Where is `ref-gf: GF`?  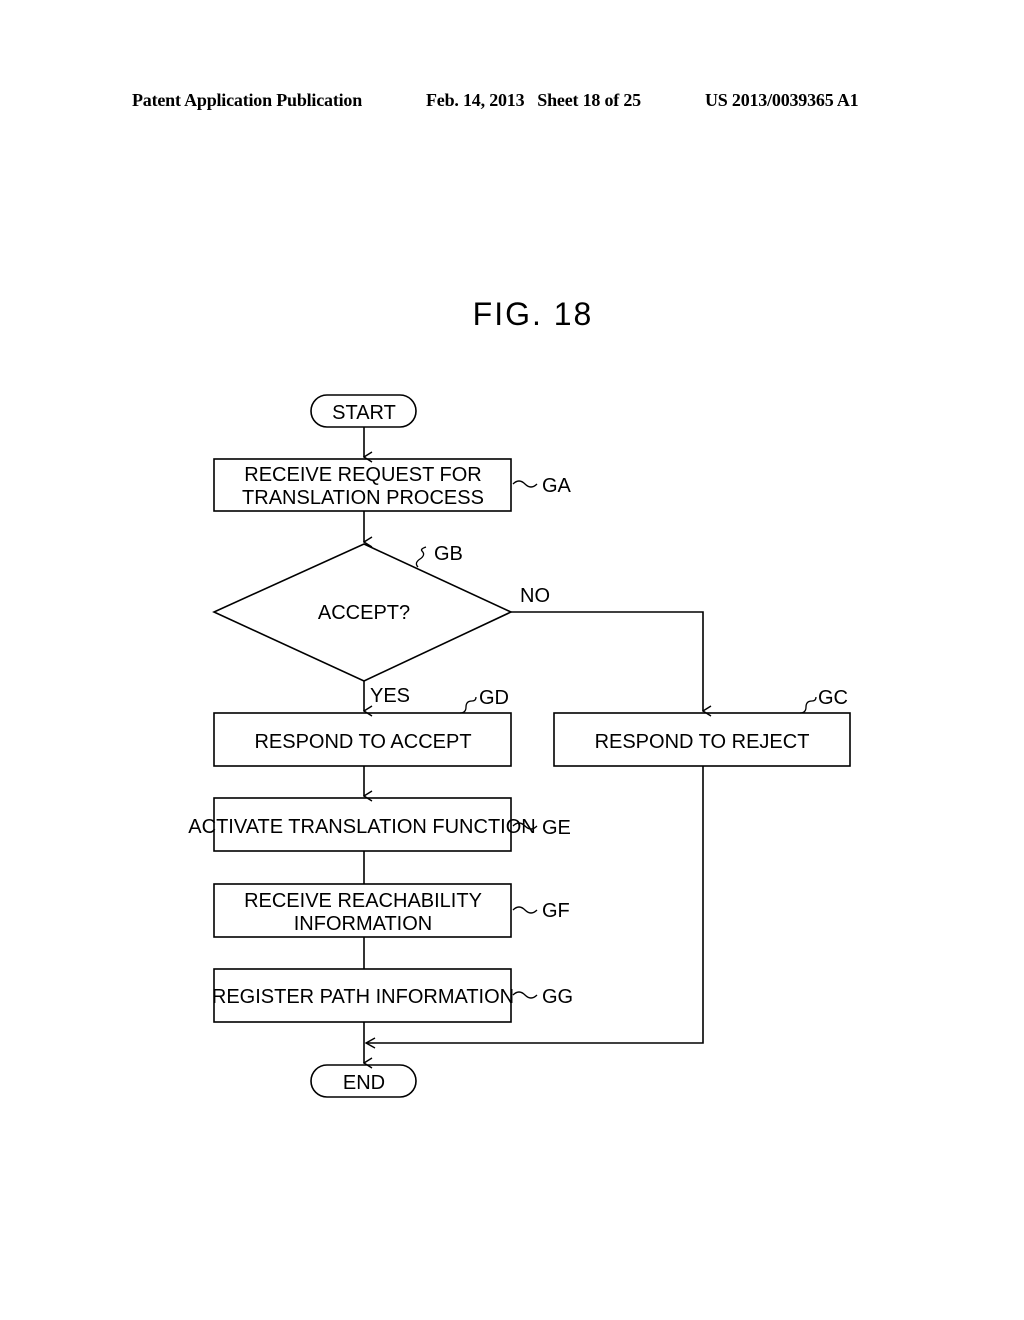 ref-gf: GF is located at coordinates (556, 911).